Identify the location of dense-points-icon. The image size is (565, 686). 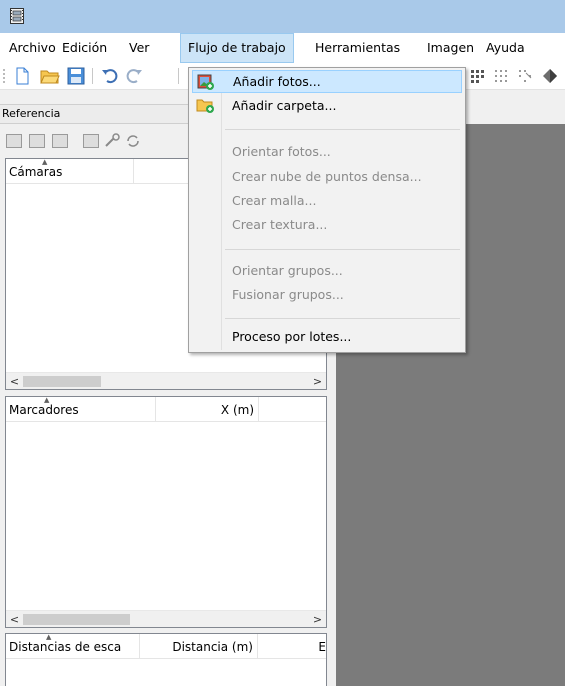
(478, 76).